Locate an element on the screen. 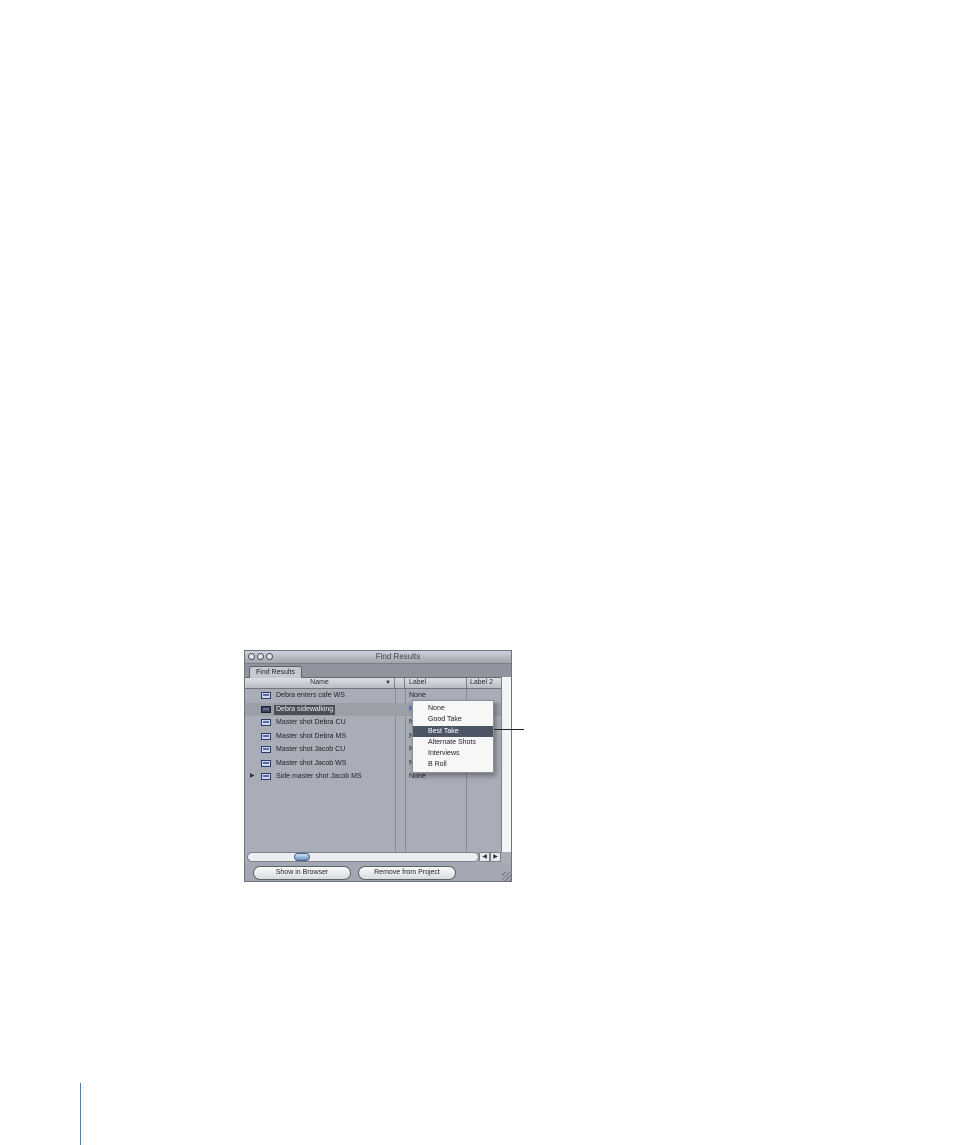  menu-item-best-take: Best Take is located at coordinates (453, 731).